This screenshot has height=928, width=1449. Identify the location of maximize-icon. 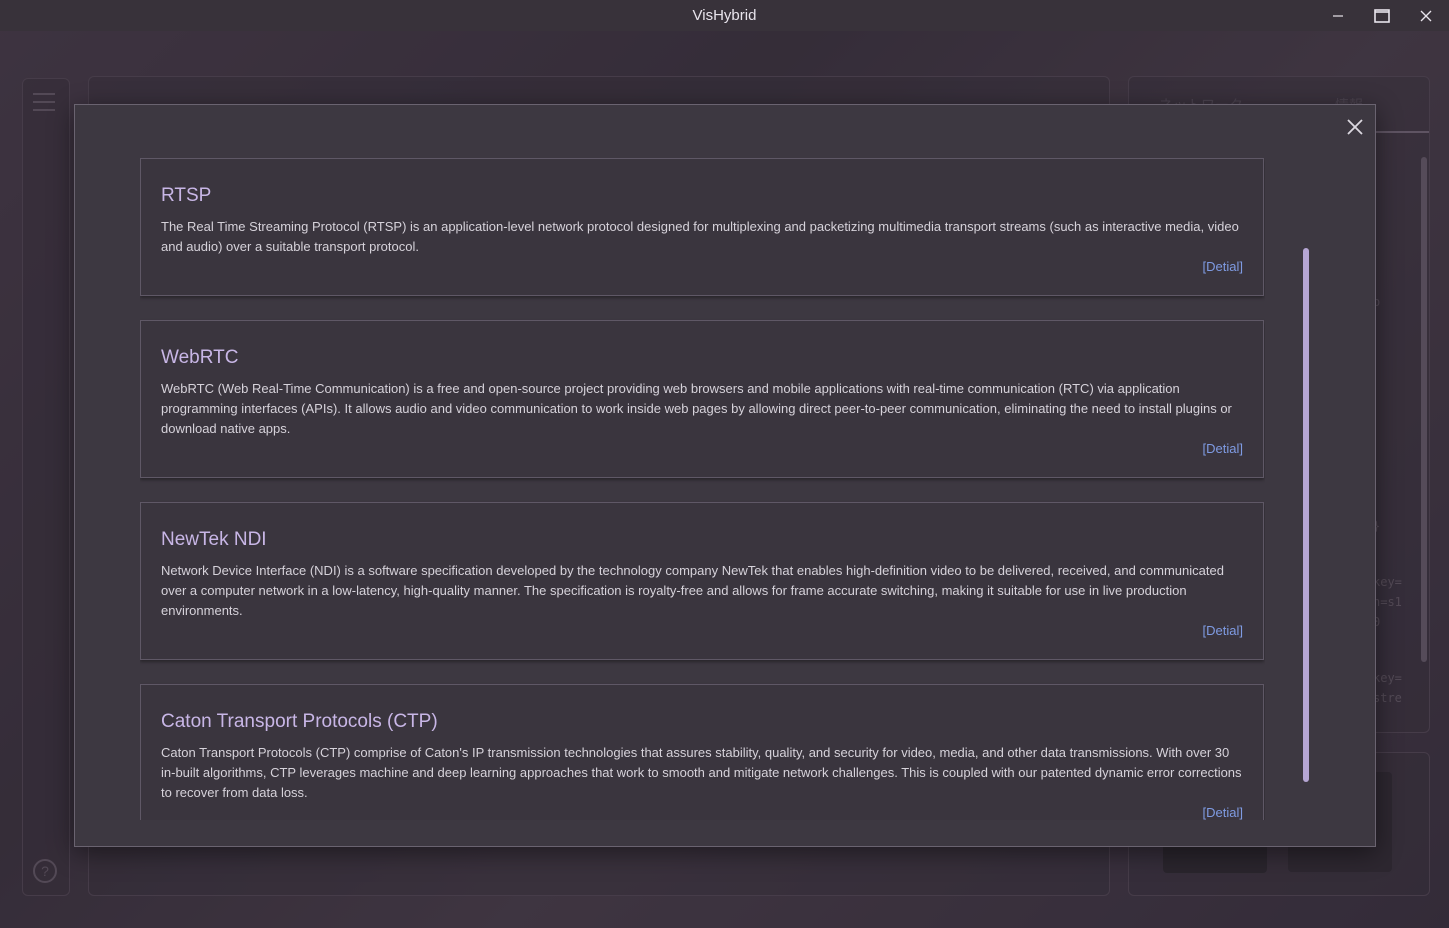
(1382, 15).